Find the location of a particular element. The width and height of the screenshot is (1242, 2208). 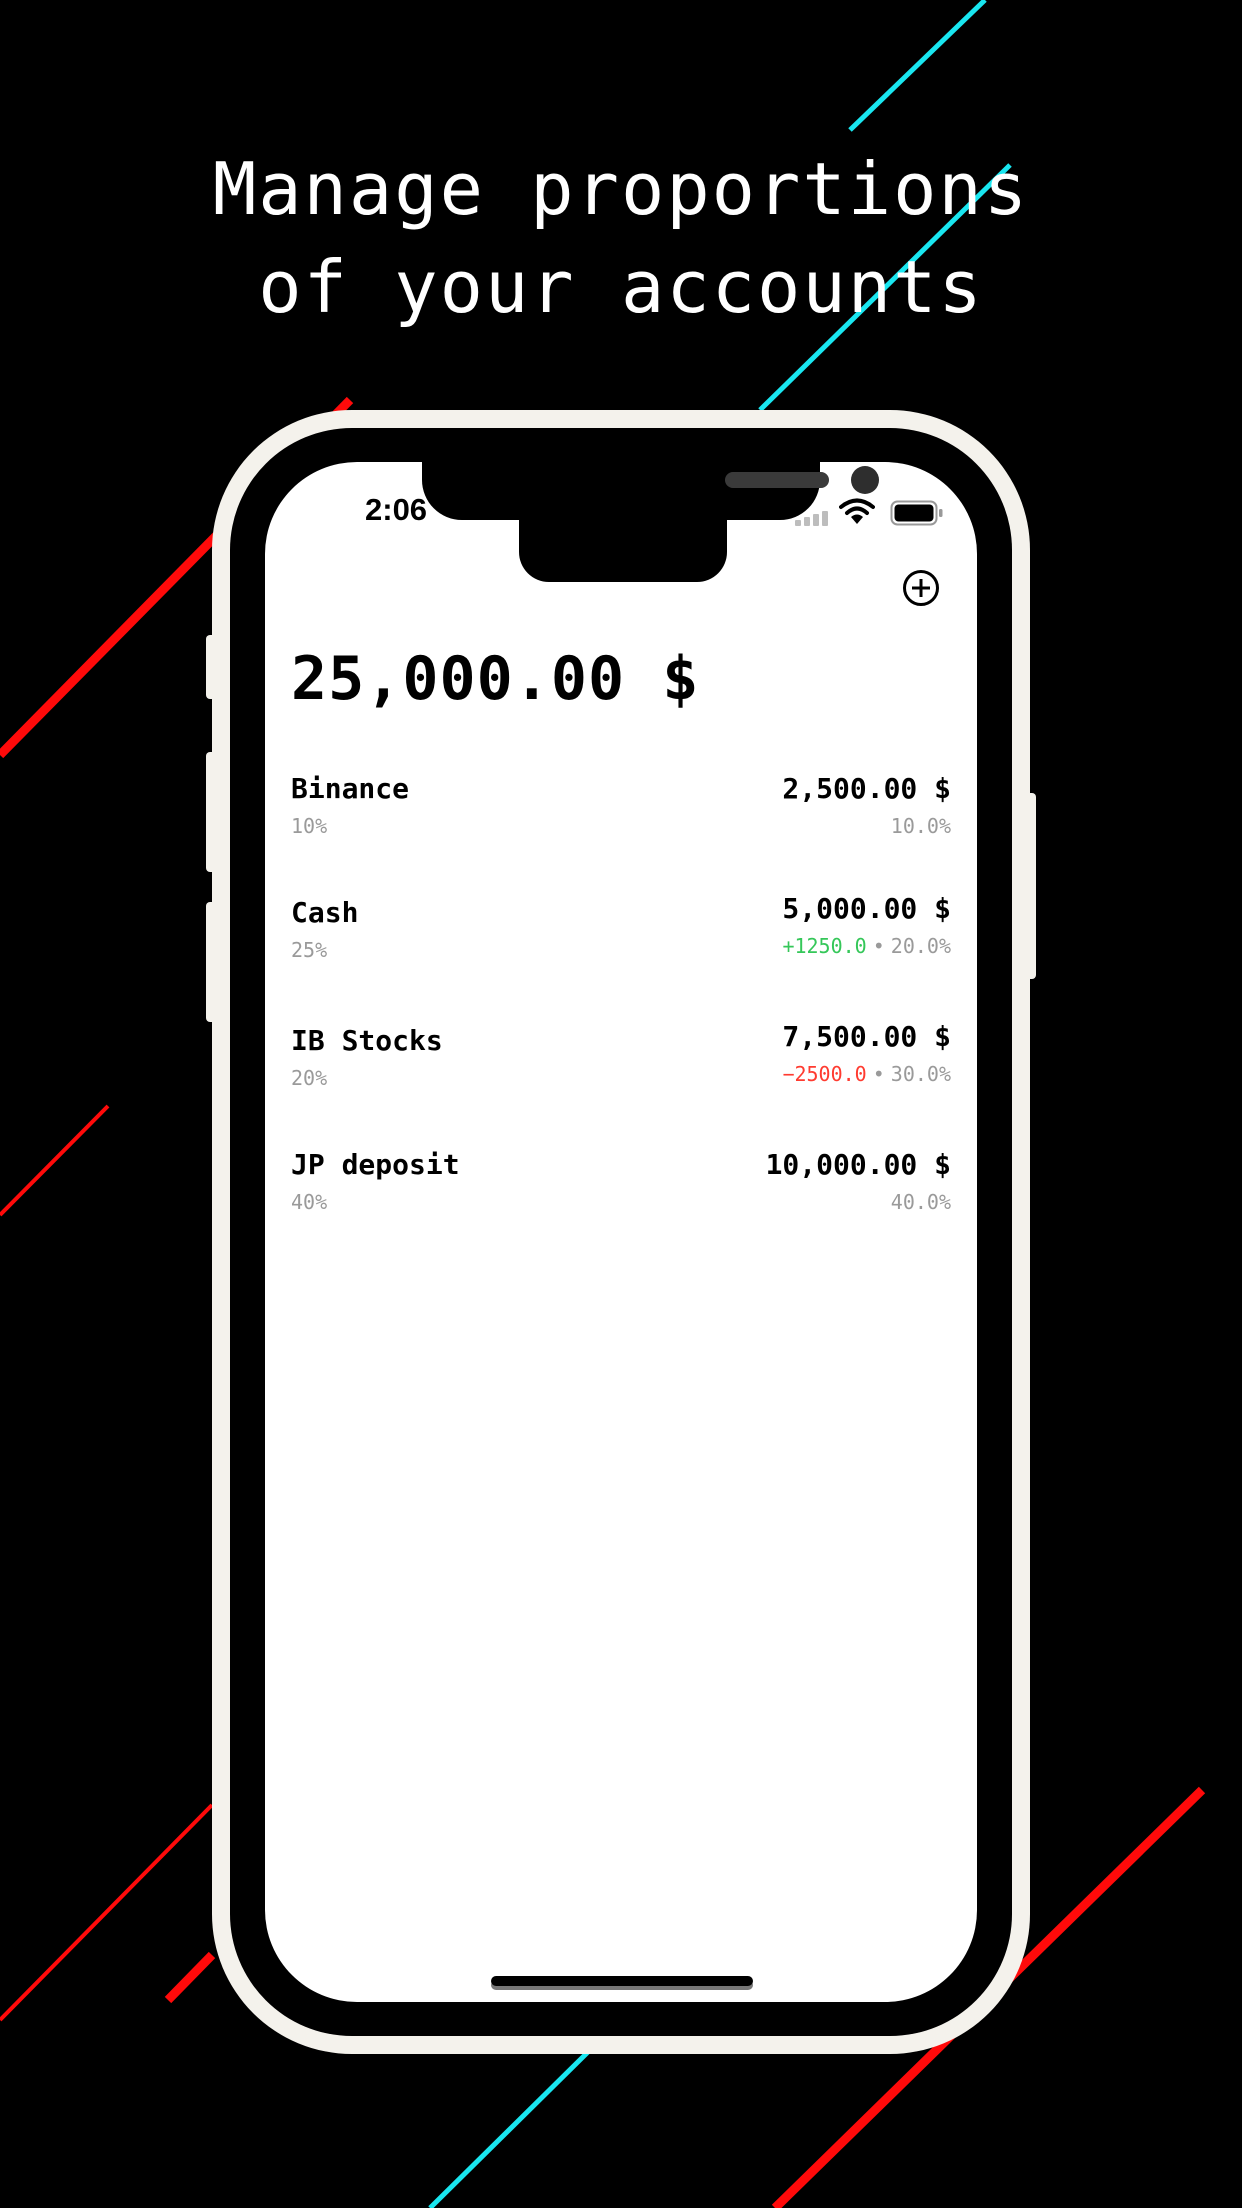

status-time: 2:06 is located at coordinates (396, 509).